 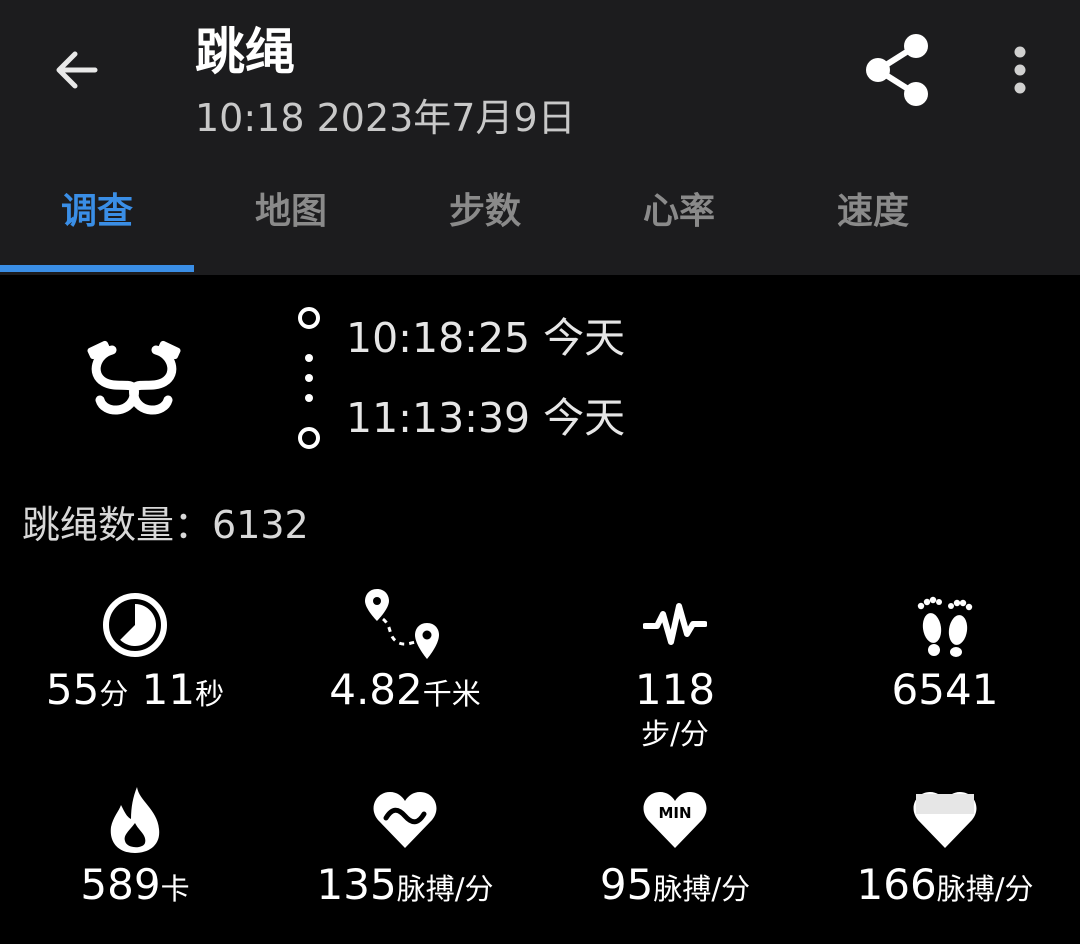 What do you see at coordinates (405, 820) in the screenshot?
I see `heart-avg-icon` at bounding box center [405, 820].